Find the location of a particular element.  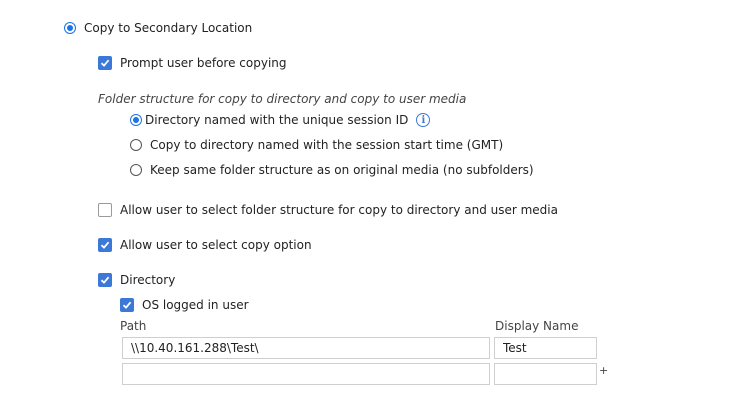

prompt-user-label: Prompt user before copying is located at coordinates (203, 63).